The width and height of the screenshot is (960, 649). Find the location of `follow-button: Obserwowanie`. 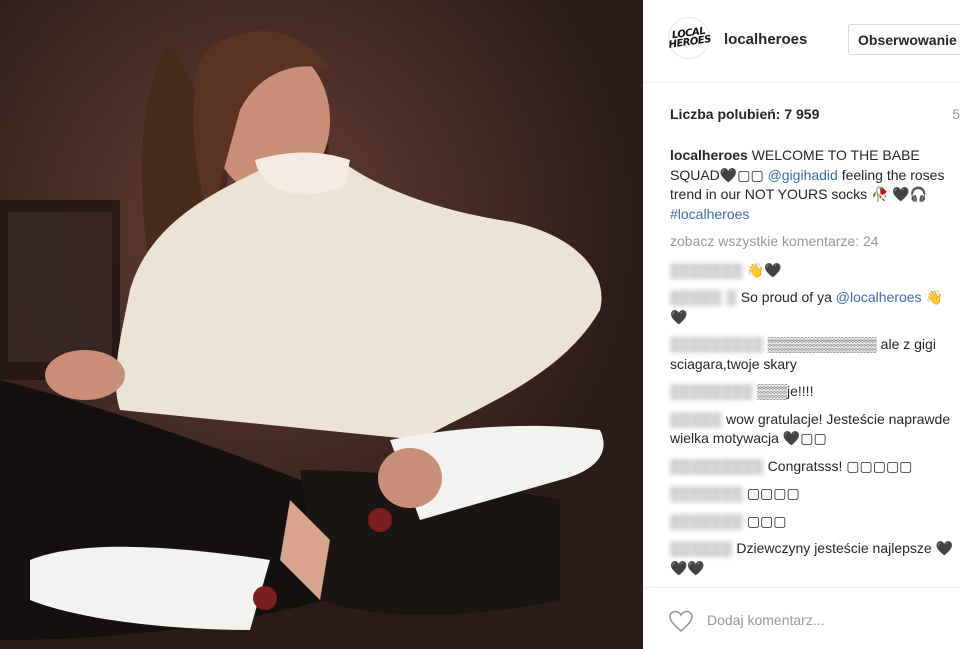

follow-button: Obserwowanie is located at coordinates (904, 39).